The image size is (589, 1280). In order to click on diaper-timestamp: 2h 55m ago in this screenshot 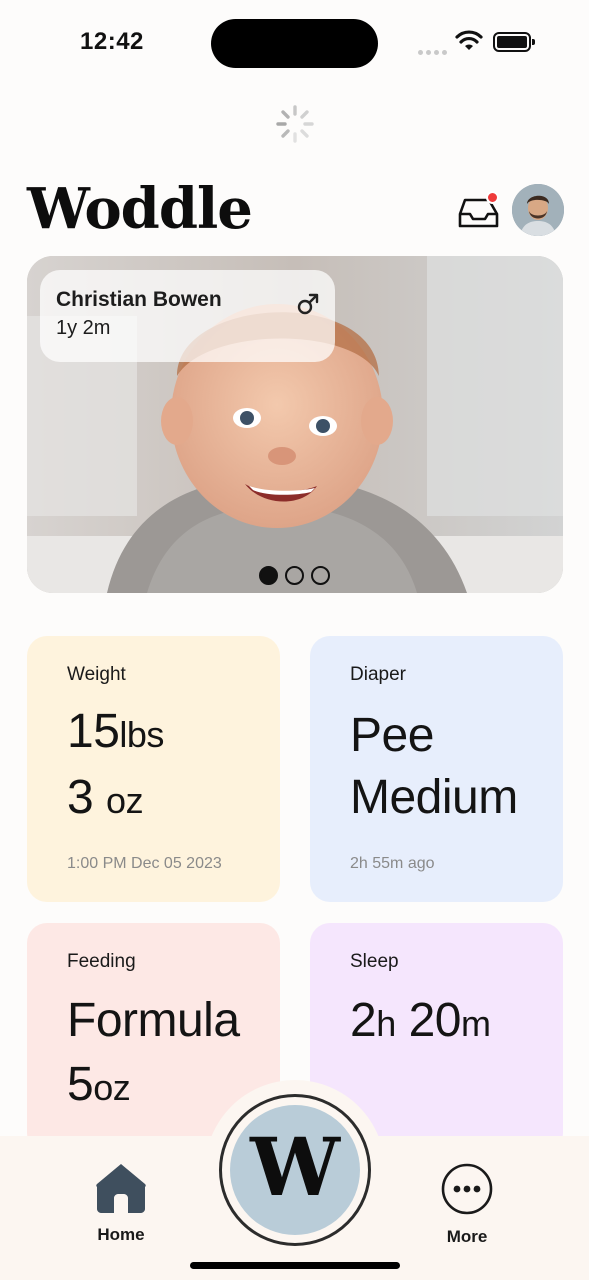, I will do `click(392, 863)`.